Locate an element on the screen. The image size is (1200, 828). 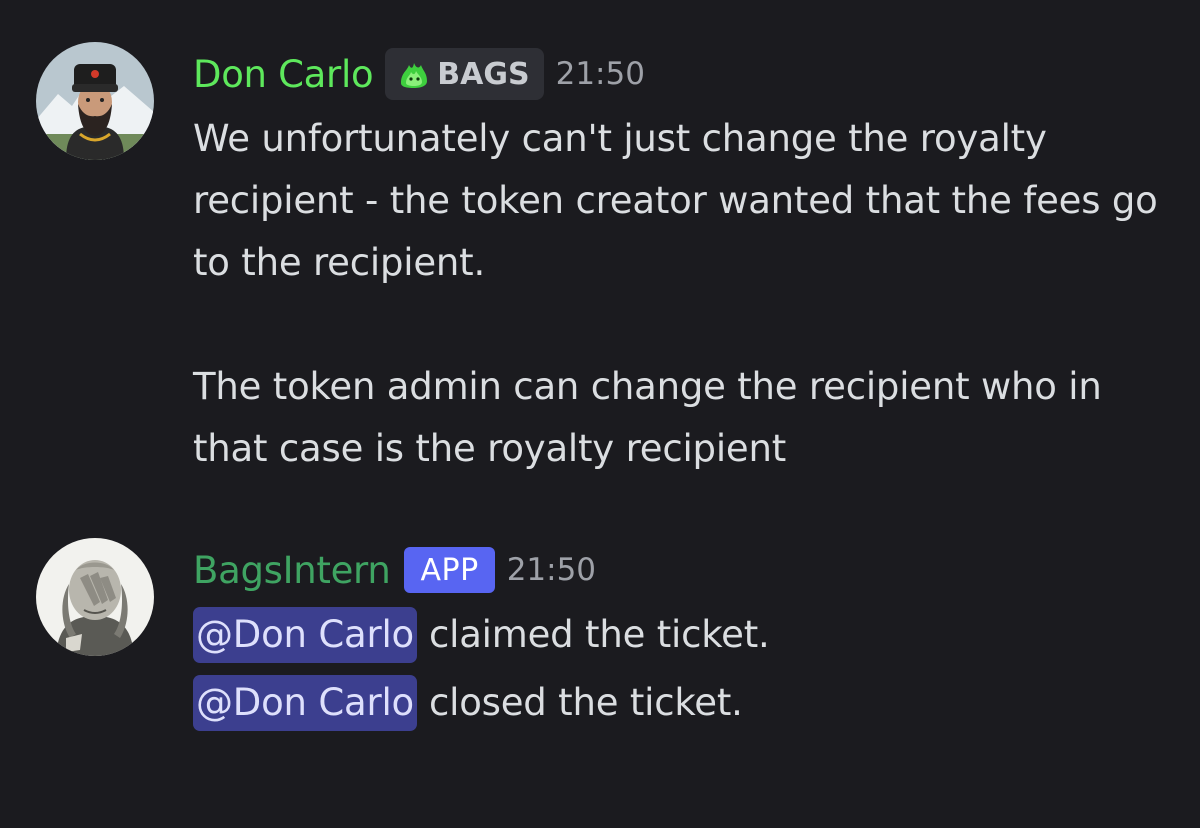
app-badge: APP is located at coordinates (449, 570).